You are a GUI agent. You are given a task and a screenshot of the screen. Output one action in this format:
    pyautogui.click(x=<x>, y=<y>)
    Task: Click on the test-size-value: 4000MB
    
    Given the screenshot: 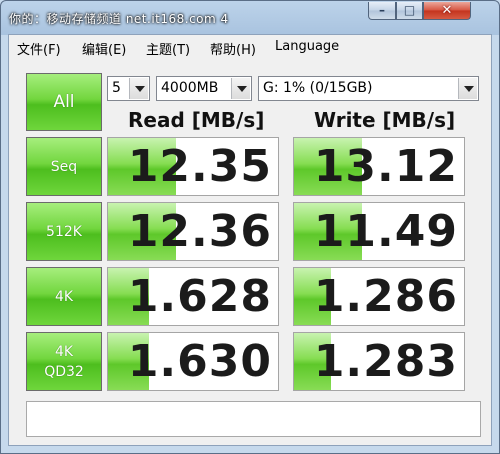 What is the action you would take?
    pyautogui.click(x=190, y=88)
    